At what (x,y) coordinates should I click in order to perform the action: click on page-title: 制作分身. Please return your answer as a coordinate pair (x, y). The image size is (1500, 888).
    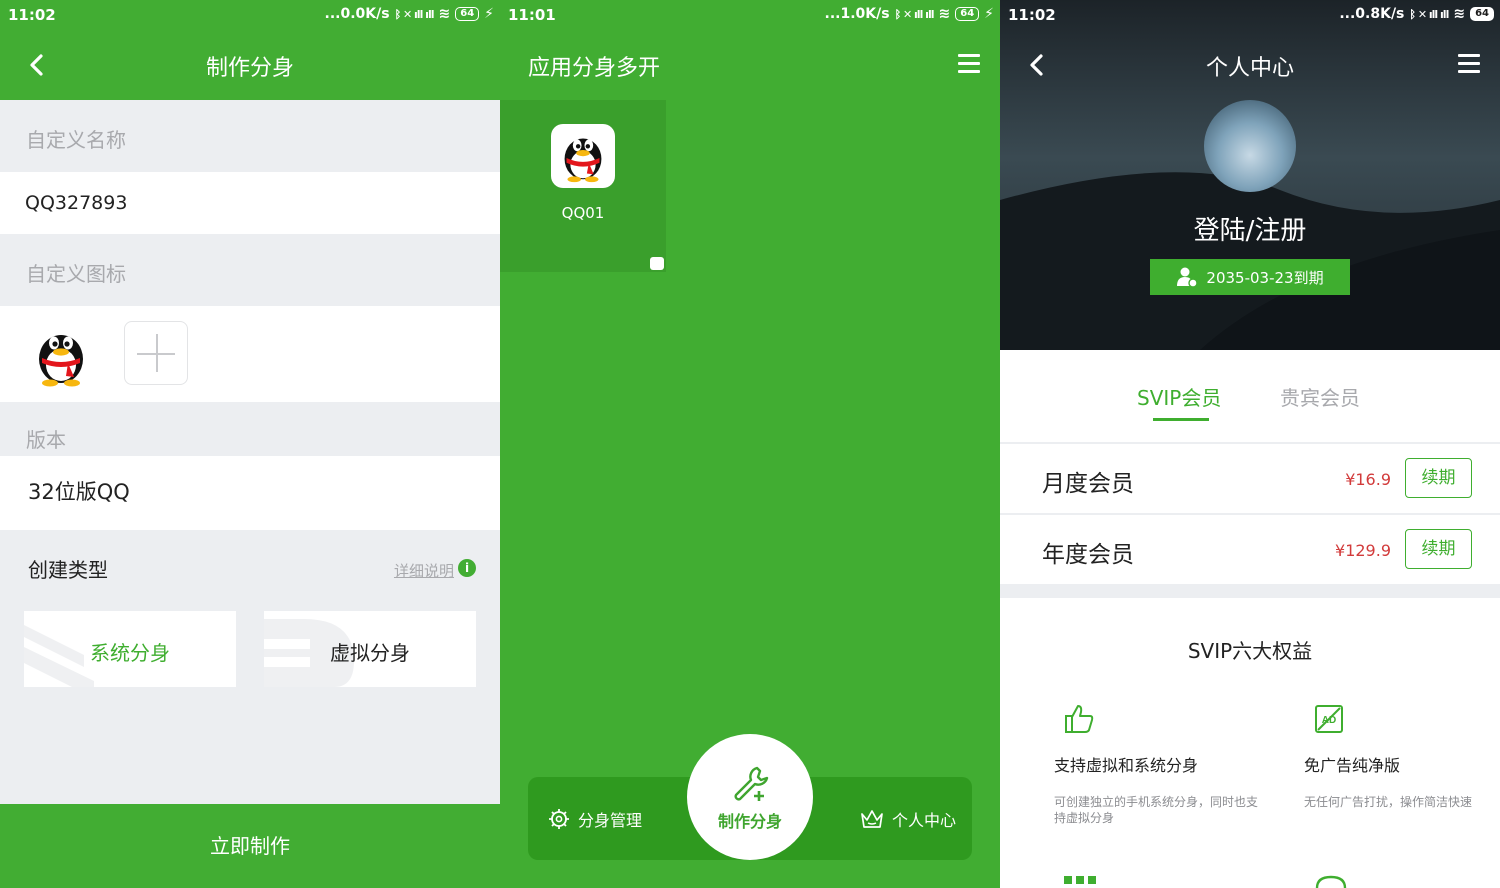
    Looking at the image, I should click on (249, 68).